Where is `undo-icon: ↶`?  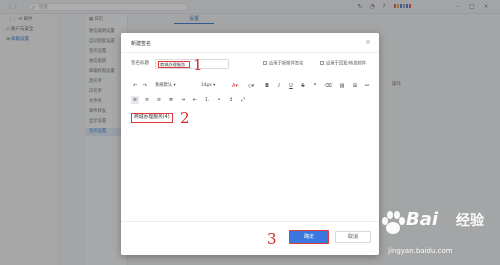
undo-icon: ↶ is located at coordinates (135, 86).